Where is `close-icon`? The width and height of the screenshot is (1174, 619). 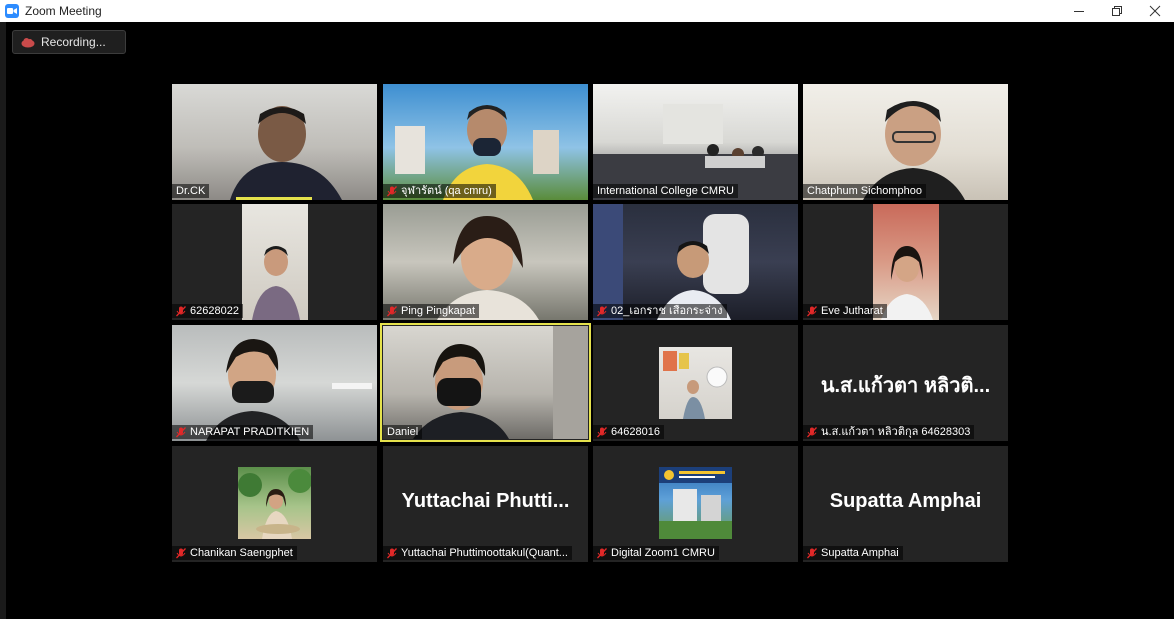
close-icon is located at coordinates (1155, 11).